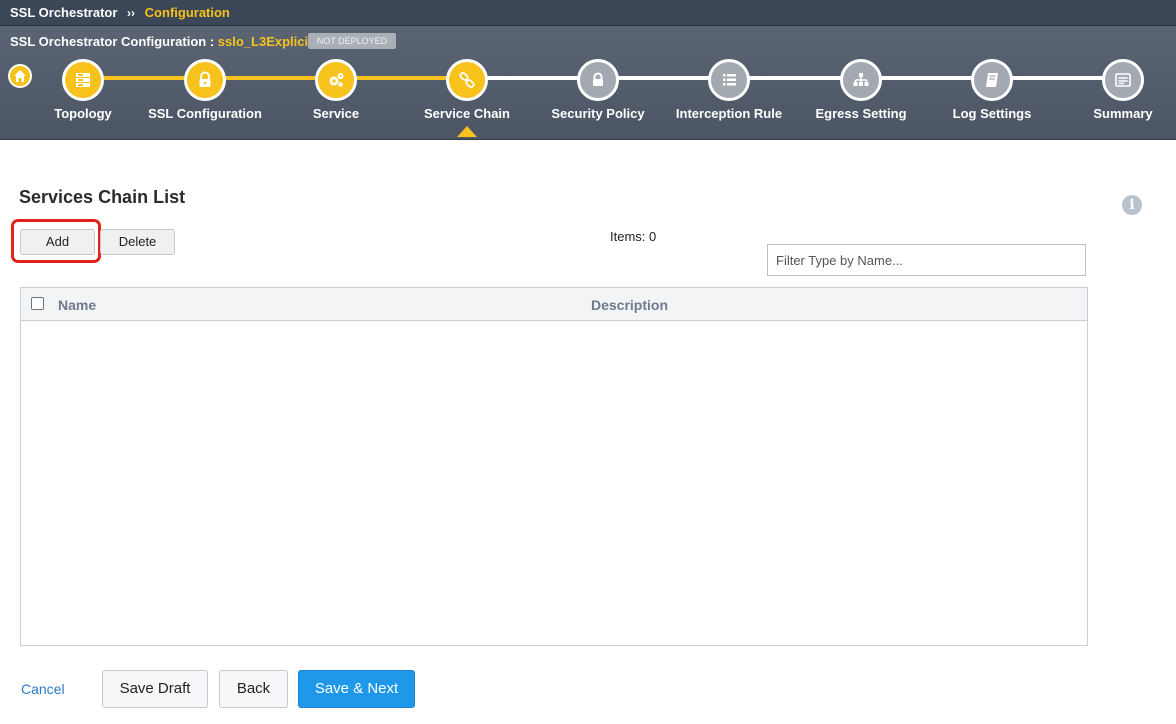 The image size is (1176, 724). What do you see at coordinates (336, 113) in the screenshot?
I see `step-label: Service` at bounding box center [336, 113].